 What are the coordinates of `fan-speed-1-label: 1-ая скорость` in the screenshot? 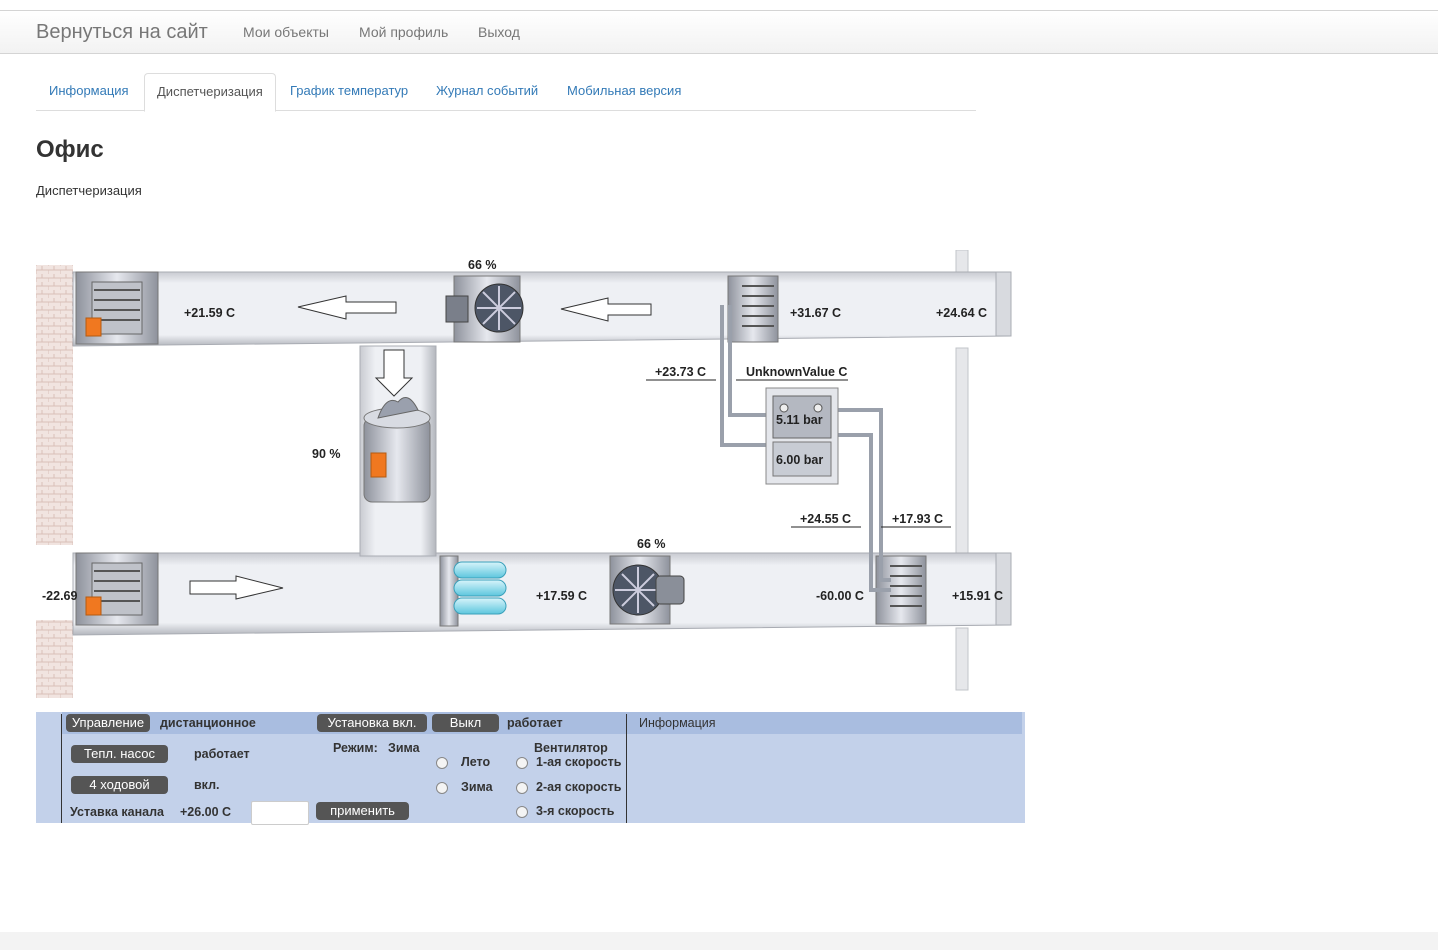 It's located at (579, 762).